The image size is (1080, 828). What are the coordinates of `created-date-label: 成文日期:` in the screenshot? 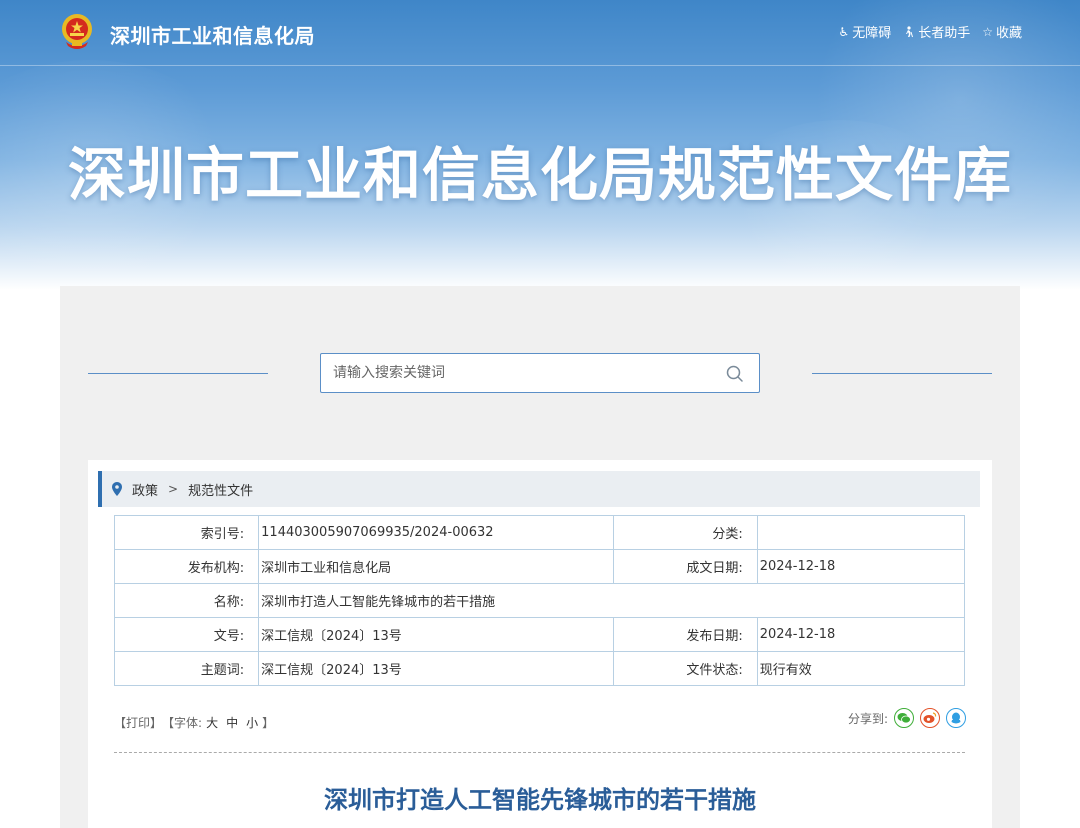 It's located at (685, 566).